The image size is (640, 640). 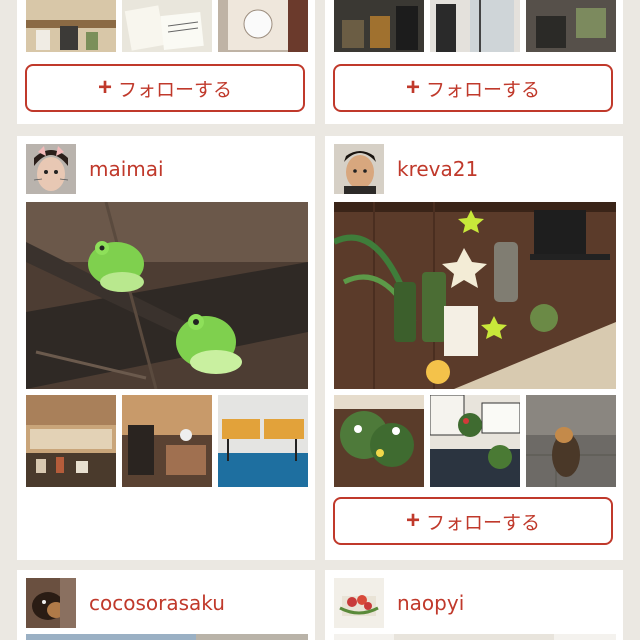 What do you see at coordinates (474, 62) in the screenshot?
I see `user-card-2: + フォローする` at bounding box center [474, 62].